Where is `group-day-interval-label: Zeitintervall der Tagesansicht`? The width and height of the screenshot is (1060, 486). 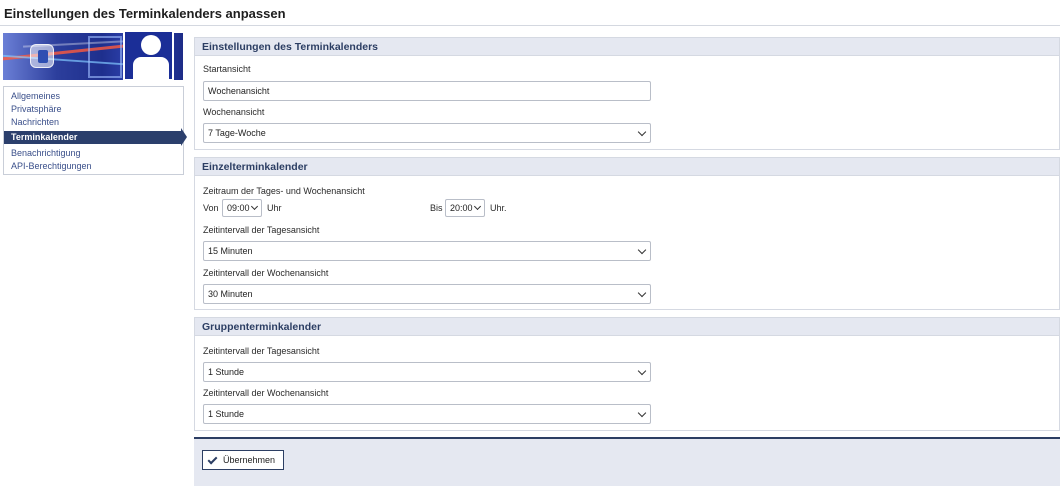 group-day-interval-label: Zeitintervall der Tagesansicht is located at coordinates (261, 351).